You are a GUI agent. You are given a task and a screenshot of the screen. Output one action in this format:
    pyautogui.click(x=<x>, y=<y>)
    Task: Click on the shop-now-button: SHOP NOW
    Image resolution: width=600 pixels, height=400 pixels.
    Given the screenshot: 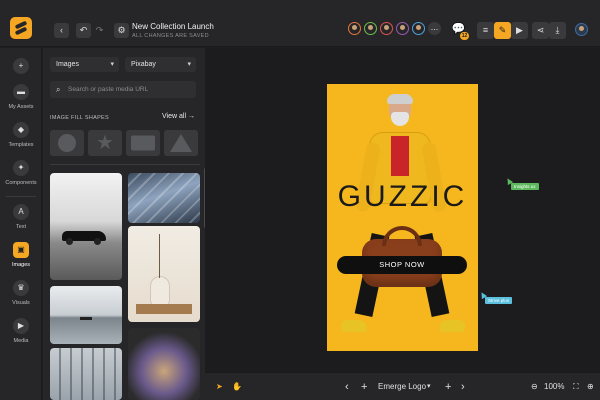 What is the action you would take?
    pyautogui.click(x=402, y=265)
    